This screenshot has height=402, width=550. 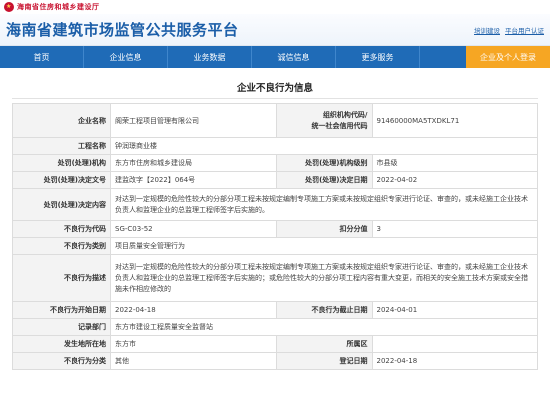 What do you see at coordinates (454, 180) in the screenshot?
I see `decision-date-value: 2022-04-02` at bounding box center [454, 180].